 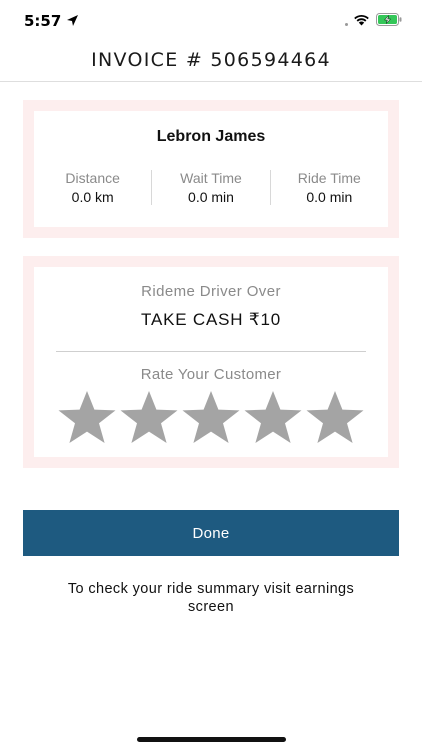 I want to click on invoice-header: INVOICE # 506594464, so click(x=211, y=61).